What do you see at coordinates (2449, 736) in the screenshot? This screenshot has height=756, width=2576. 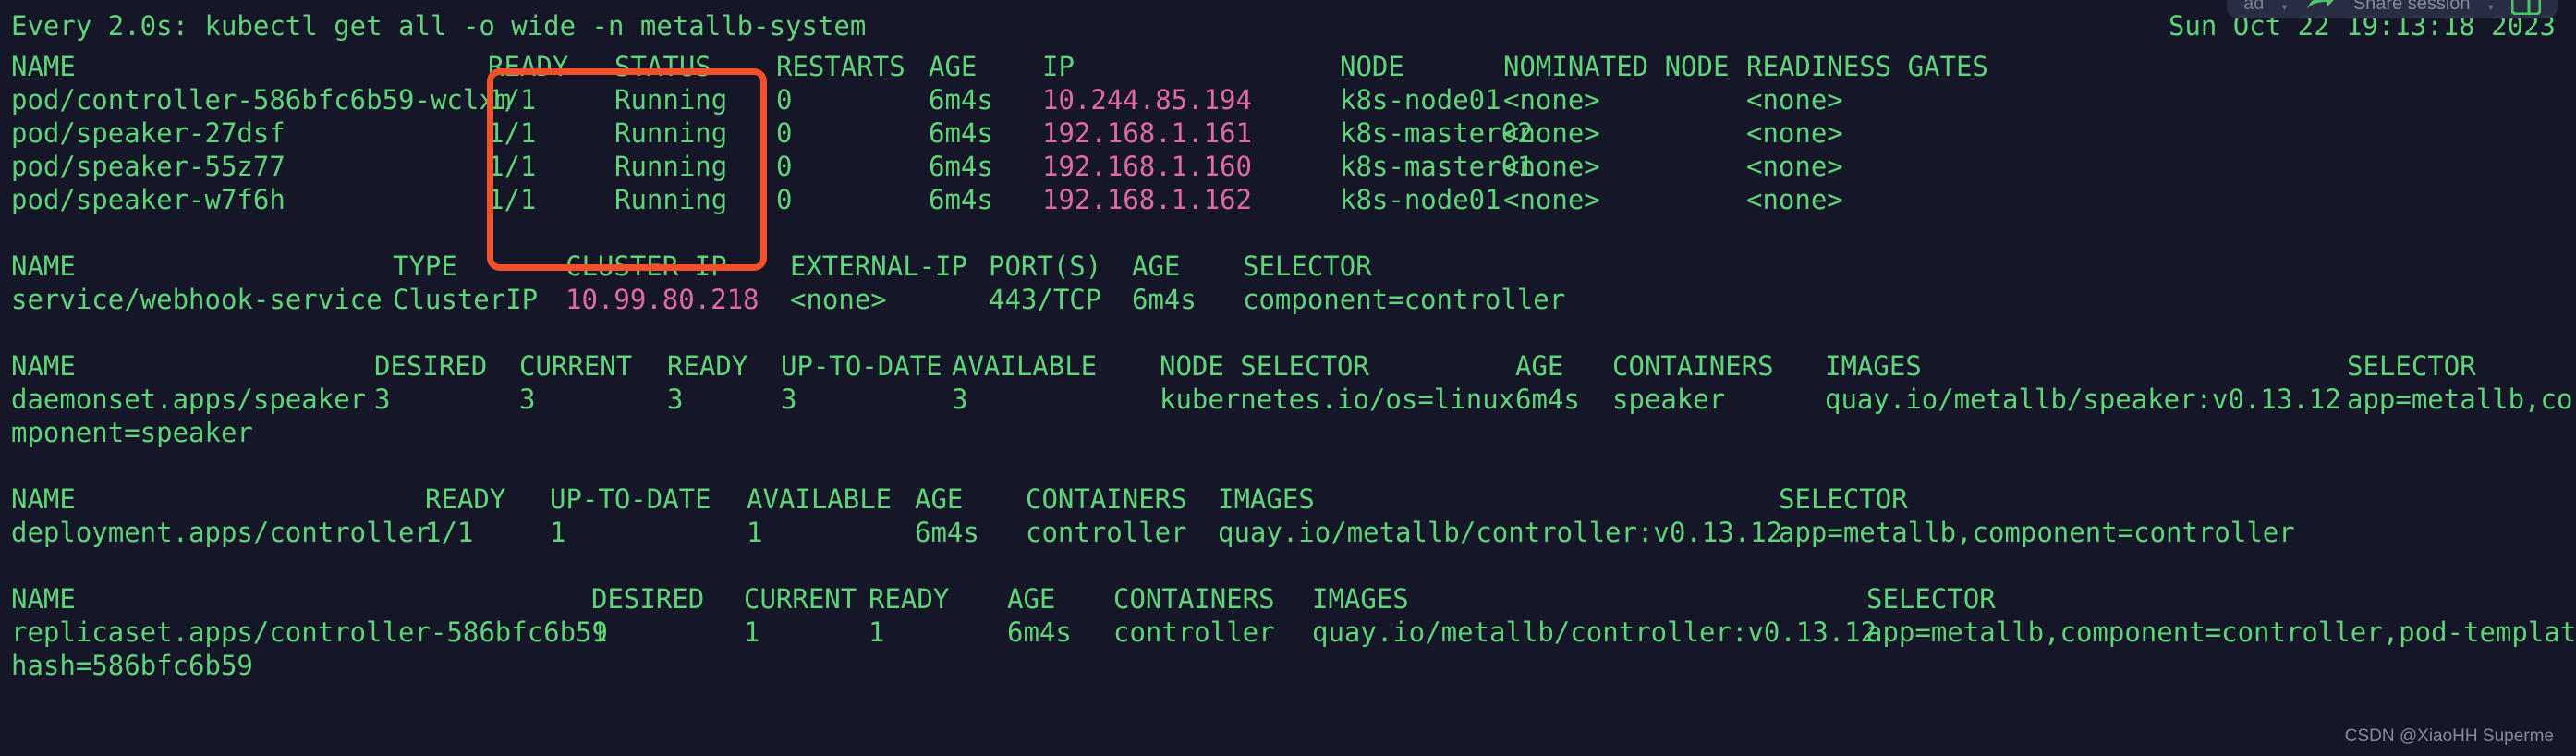 I see `csdn-watermark: CSDN @XiaoHH Superme` at bounding box center [2449, 736].